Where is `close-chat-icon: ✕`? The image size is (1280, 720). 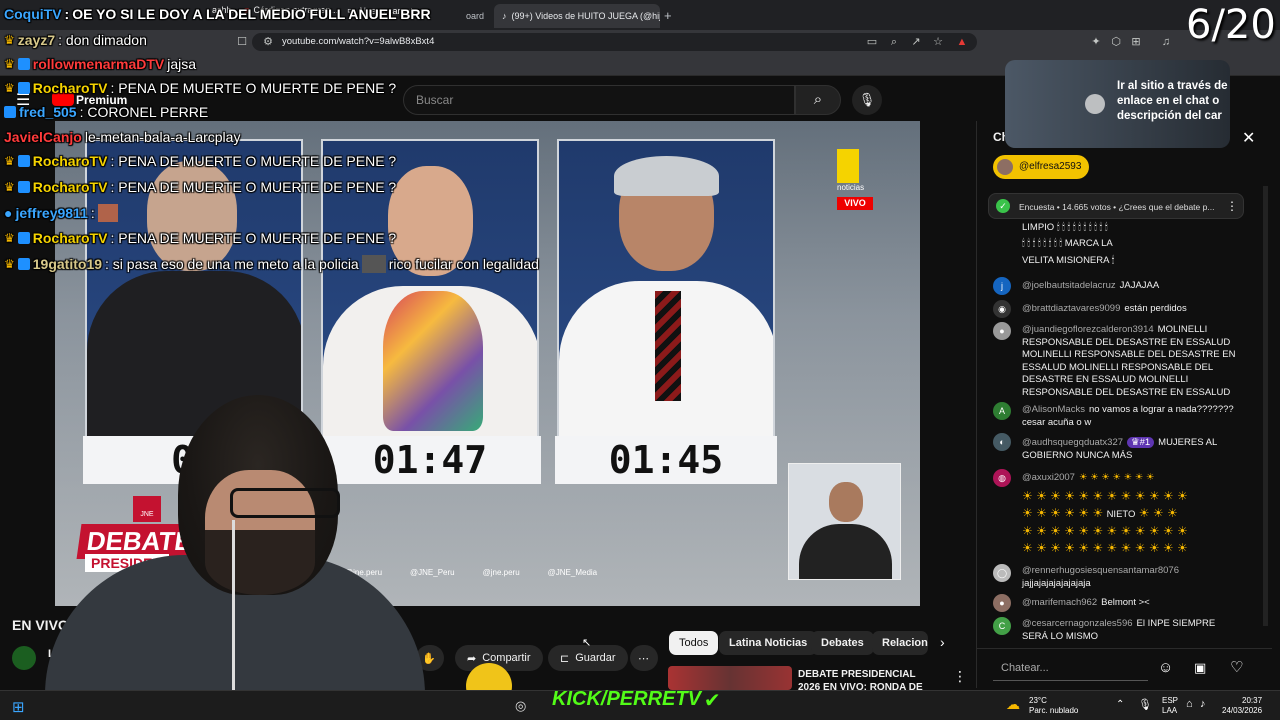 close-chat-icon: ✕ is located at coordinates (1248, 138).